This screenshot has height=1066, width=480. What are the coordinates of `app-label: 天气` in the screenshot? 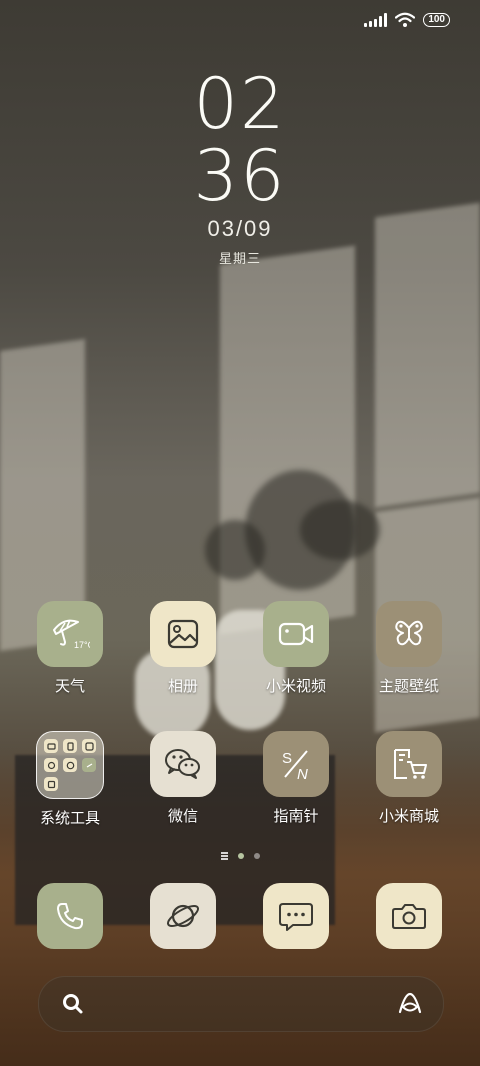 It's located at (69, 686).